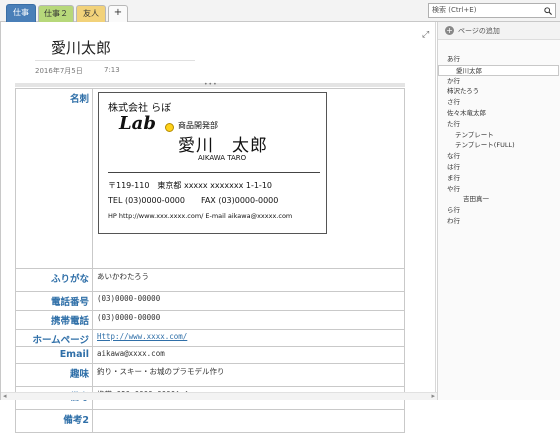 Image resolution: width=560 pixels, height=433 pixels. Describe the element at coordinates (449, 30) in the screenshot. I see `add-icon: +` at that location.